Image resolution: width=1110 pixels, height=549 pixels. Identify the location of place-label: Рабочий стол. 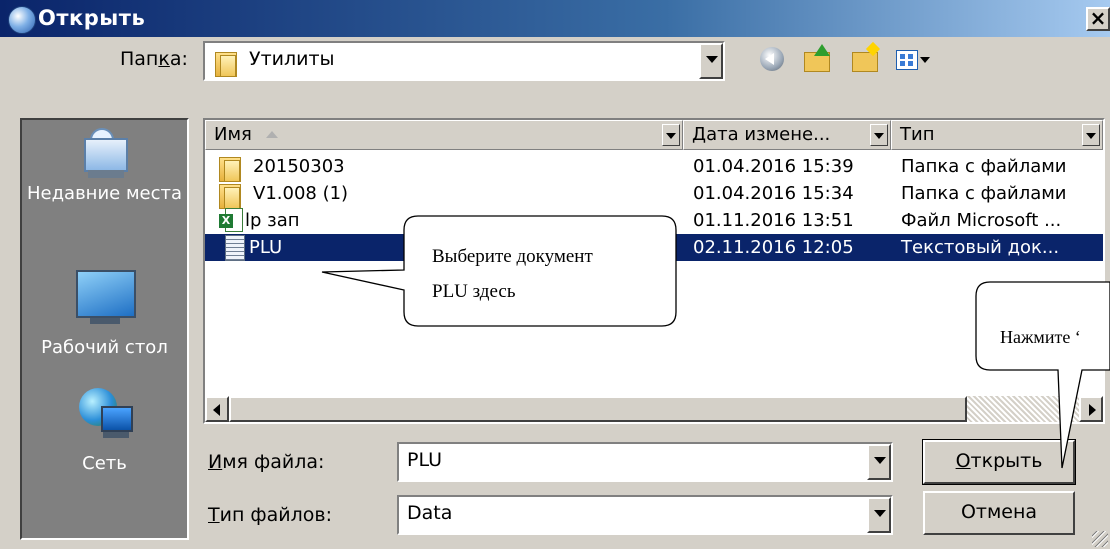
(104, 347).